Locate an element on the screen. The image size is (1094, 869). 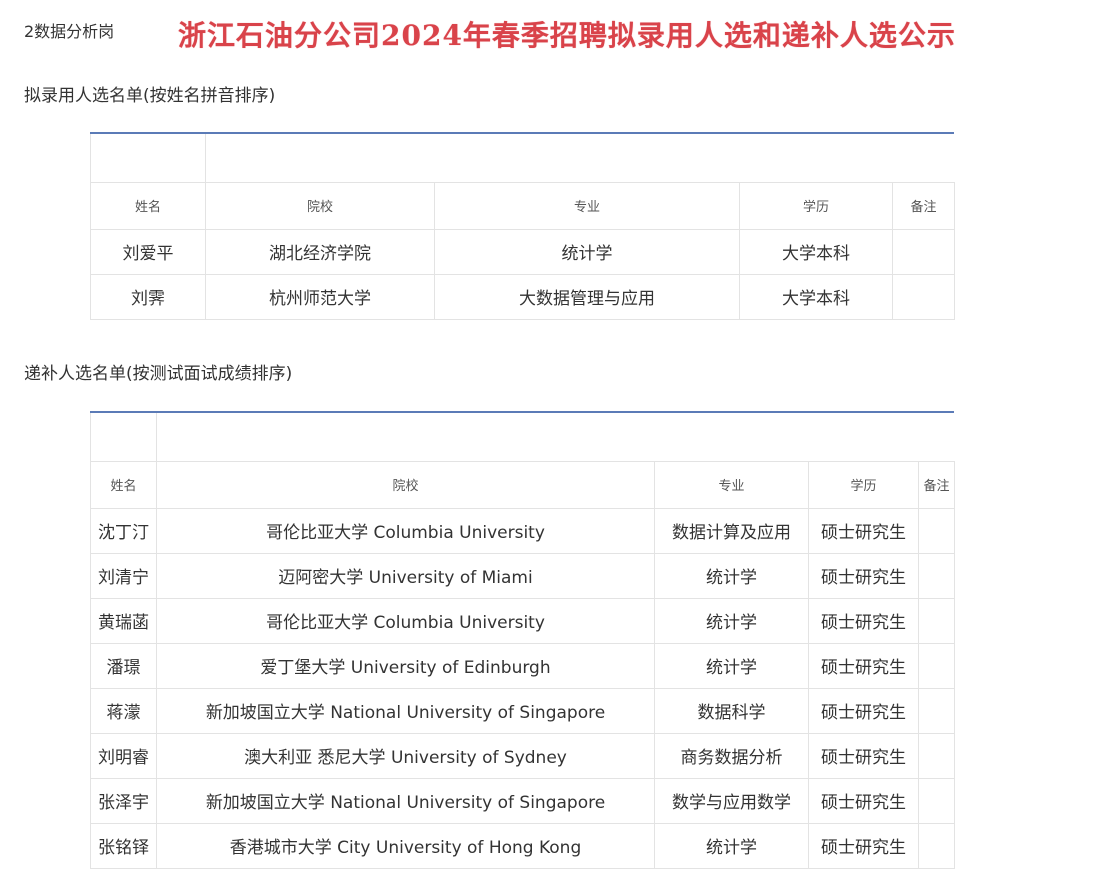
cell-major: 商务数据分析 is located at coordinates (731, 755).